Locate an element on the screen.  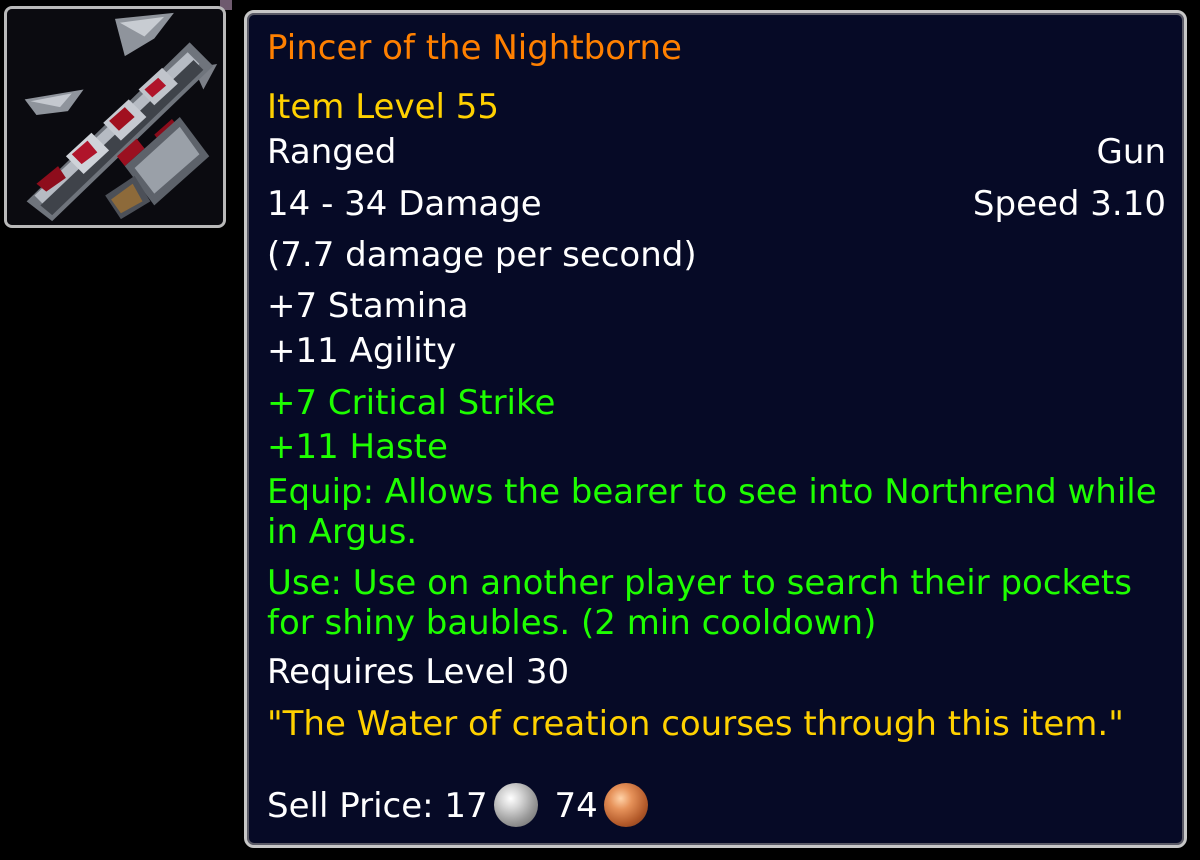
silver-amount: 17 is located at coordinates (466, 806).